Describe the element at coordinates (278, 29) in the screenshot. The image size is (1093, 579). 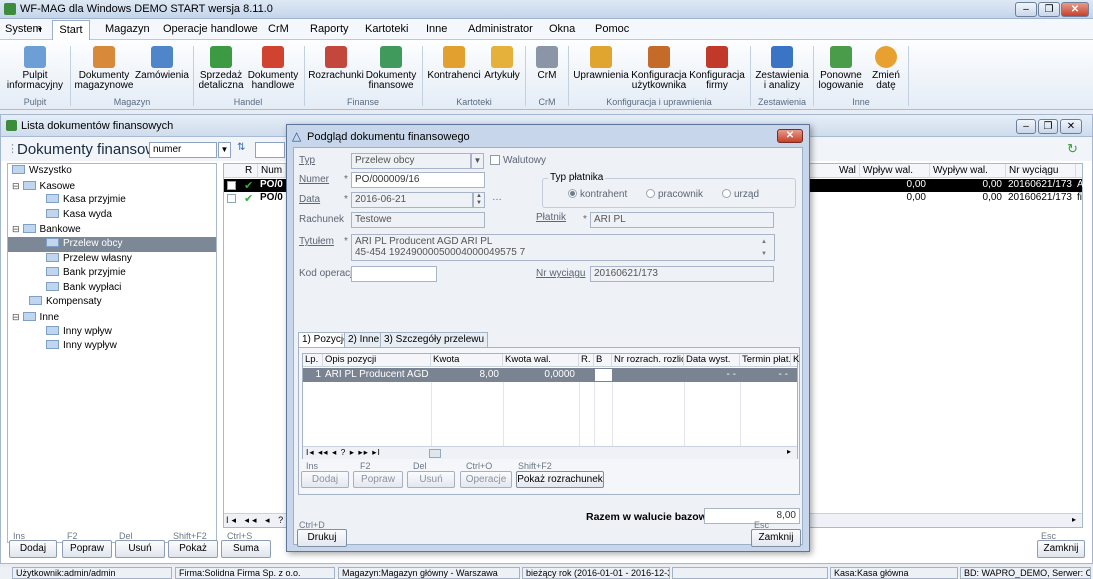
I see `menu-crm: CrM` at that location.